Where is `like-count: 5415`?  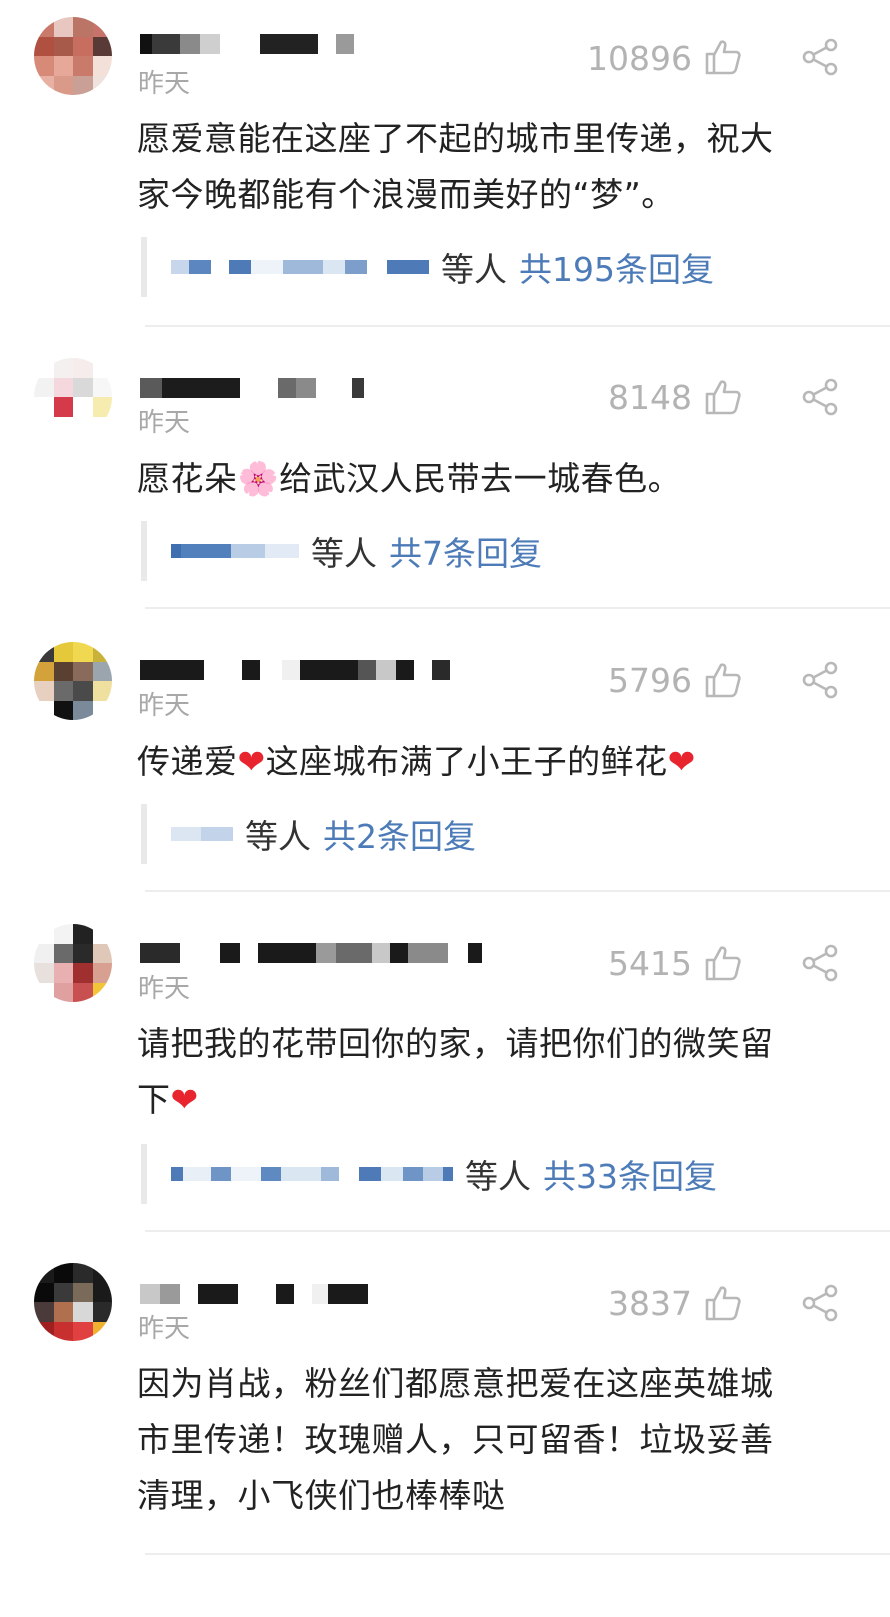 like-count: 5415 is located at coordinates (650, 963).